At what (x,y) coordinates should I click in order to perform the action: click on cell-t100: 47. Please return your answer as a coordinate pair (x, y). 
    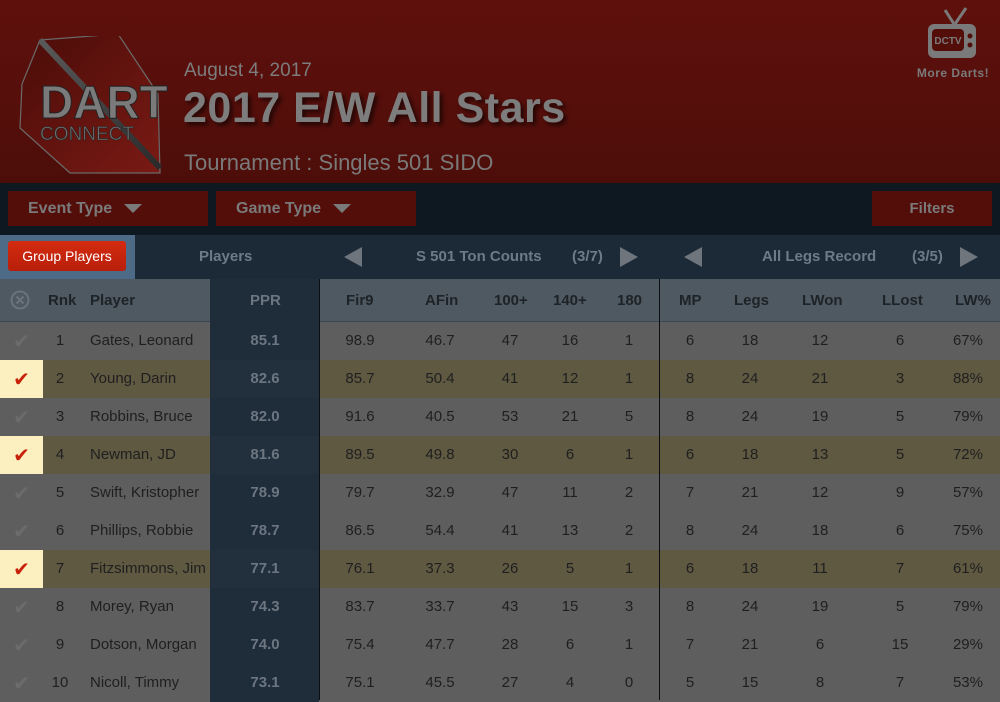
    Looking at the image, I should click on (510, 492).